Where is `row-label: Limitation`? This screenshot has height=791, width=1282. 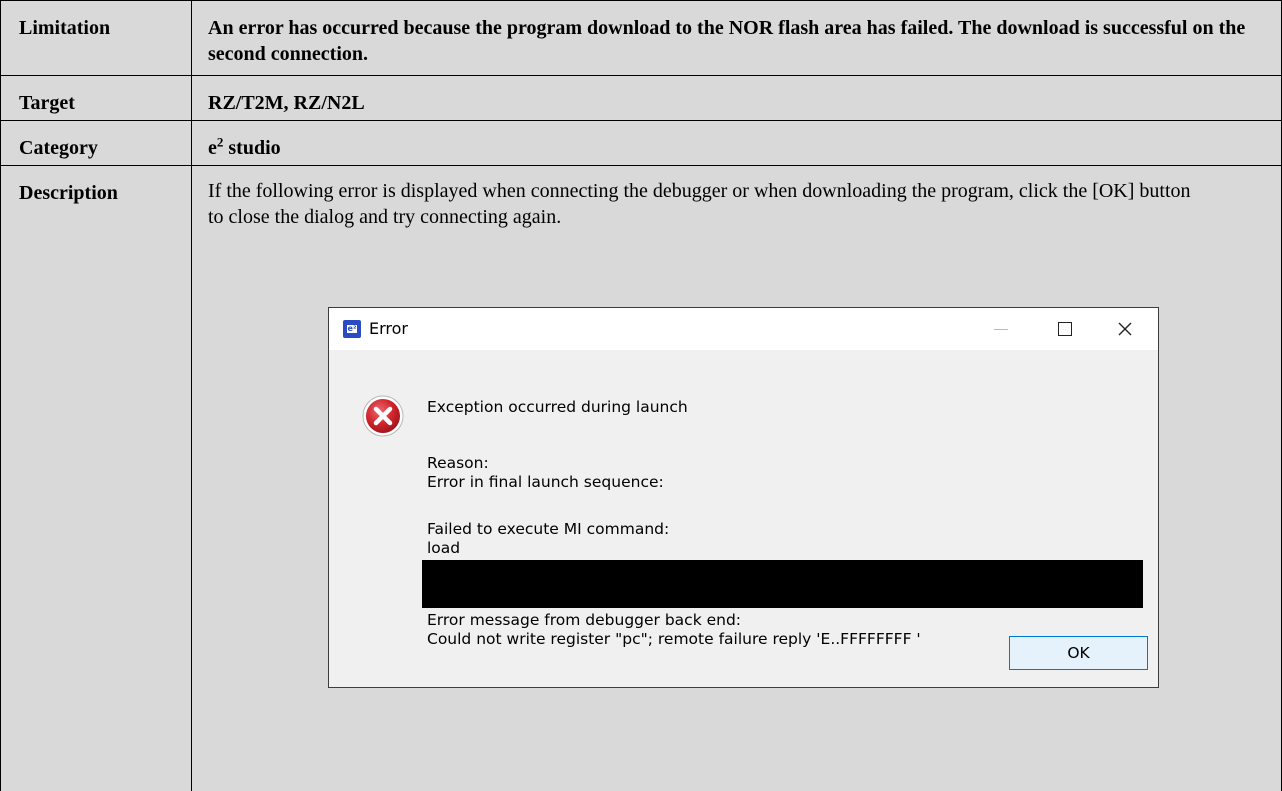
row-label: Limitation is located at coordinates (96, 38).